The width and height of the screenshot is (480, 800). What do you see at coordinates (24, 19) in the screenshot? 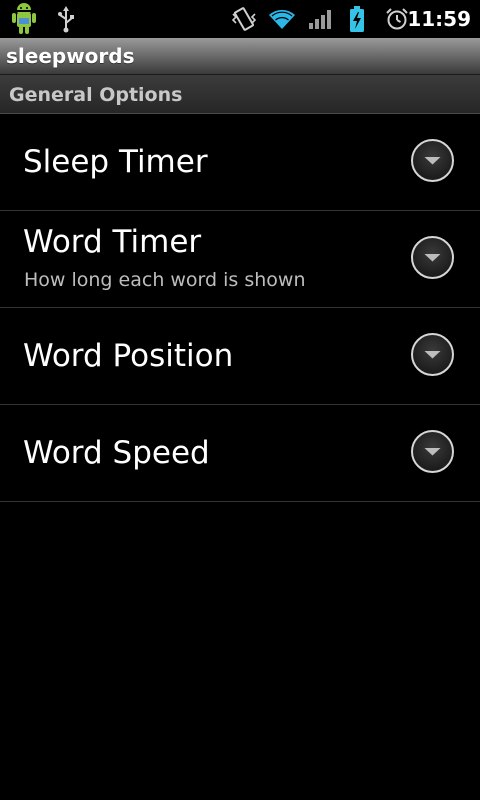
I see `android-notification-icon` at bounding box center [24, 19].